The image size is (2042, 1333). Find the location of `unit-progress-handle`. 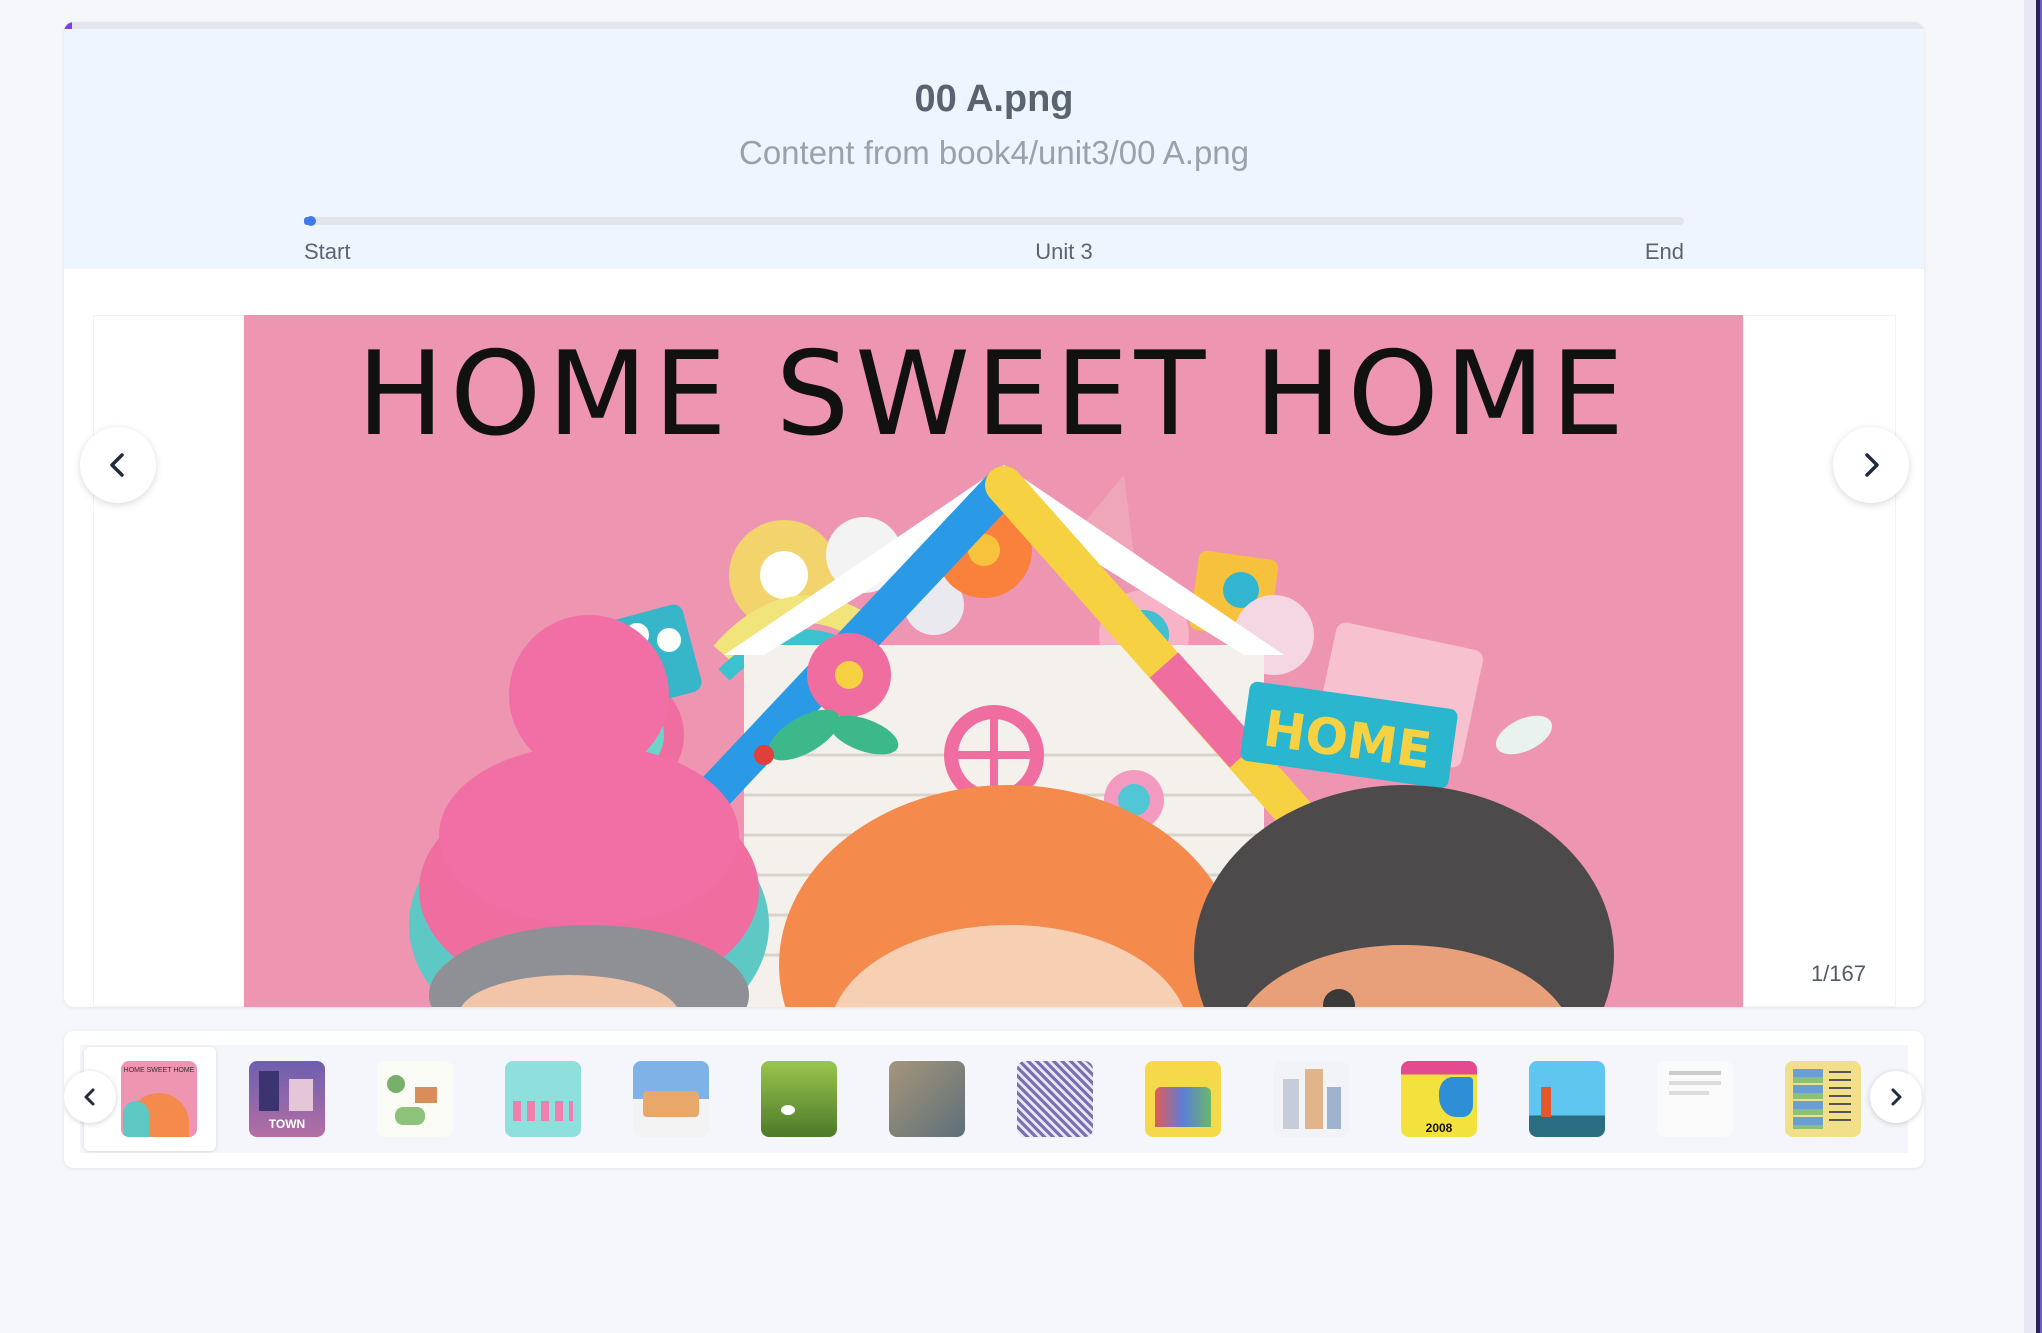

unit-progress-handle is located at coordinates (311, 221).